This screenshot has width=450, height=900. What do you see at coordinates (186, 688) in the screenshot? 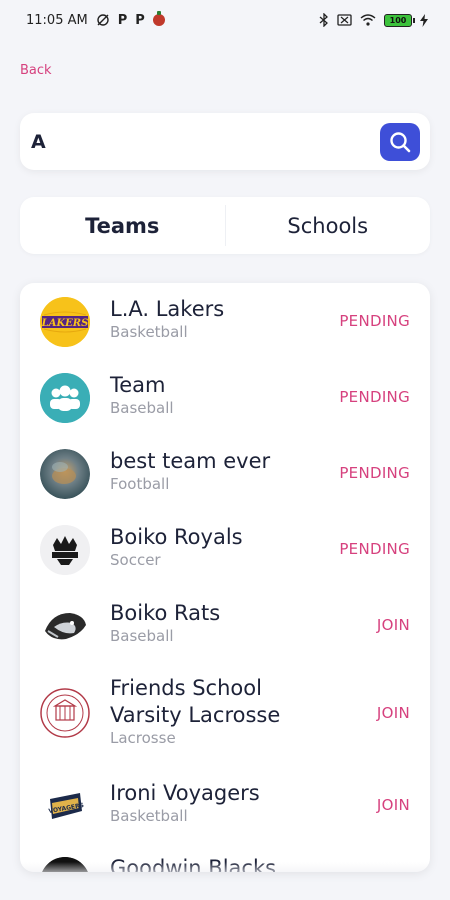
I see `team-name-line1: Friends School` at bounding box center [186, 688].